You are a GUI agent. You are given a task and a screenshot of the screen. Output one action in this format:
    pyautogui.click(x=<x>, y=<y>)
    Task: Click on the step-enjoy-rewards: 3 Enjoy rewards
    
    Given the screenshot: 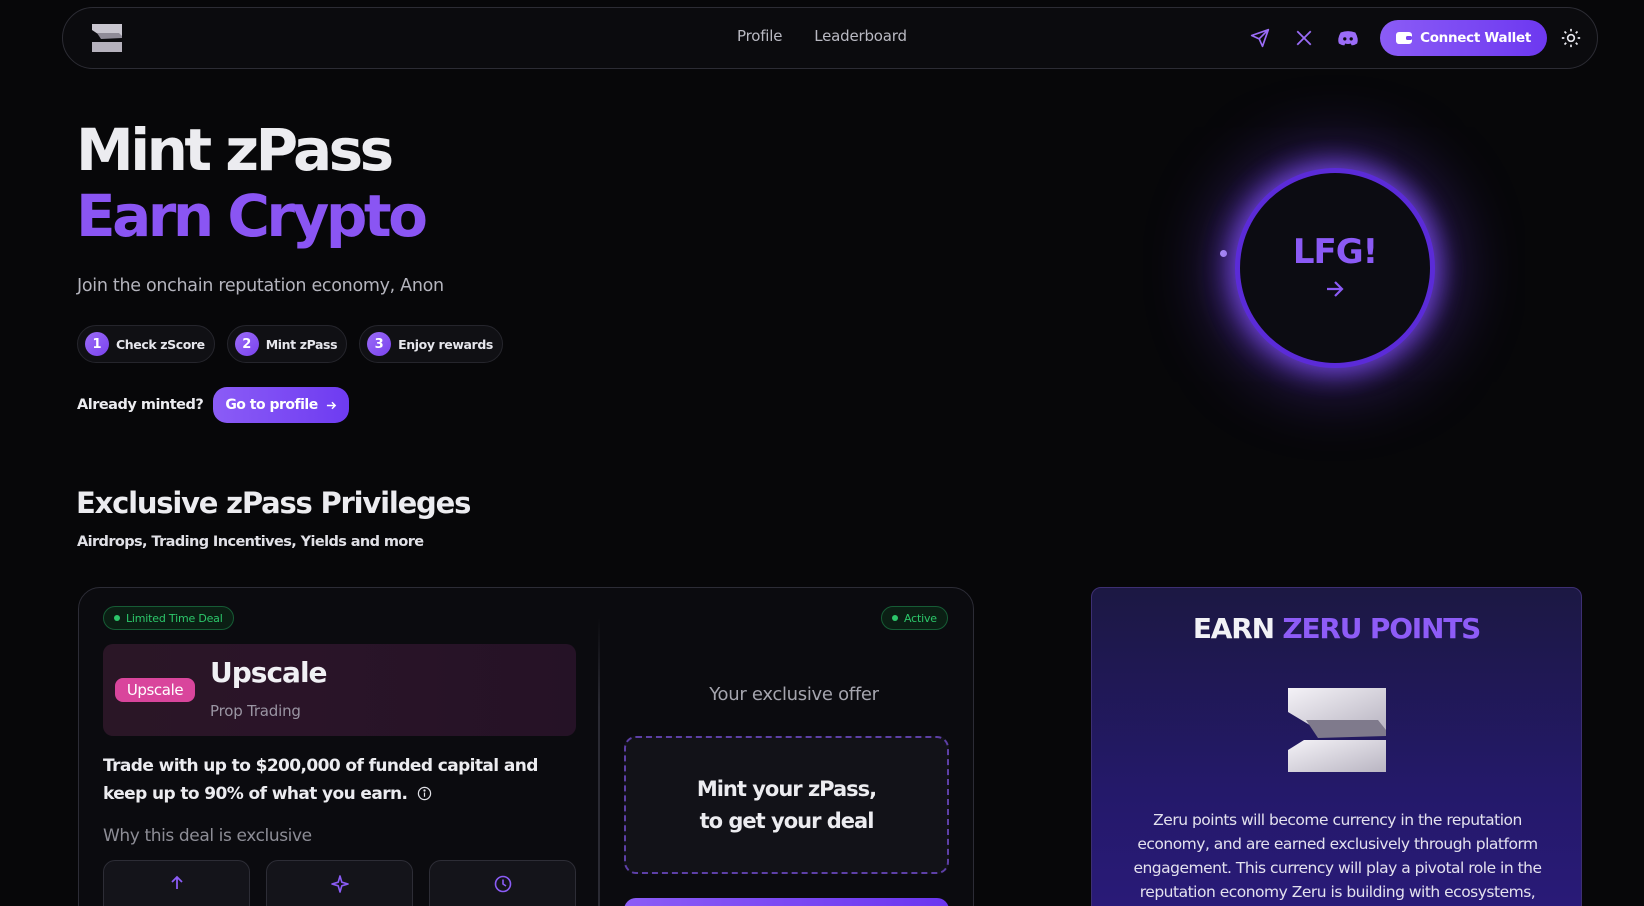 What is the action you would take?
    pyautogui.click(x=431, y=344)
    